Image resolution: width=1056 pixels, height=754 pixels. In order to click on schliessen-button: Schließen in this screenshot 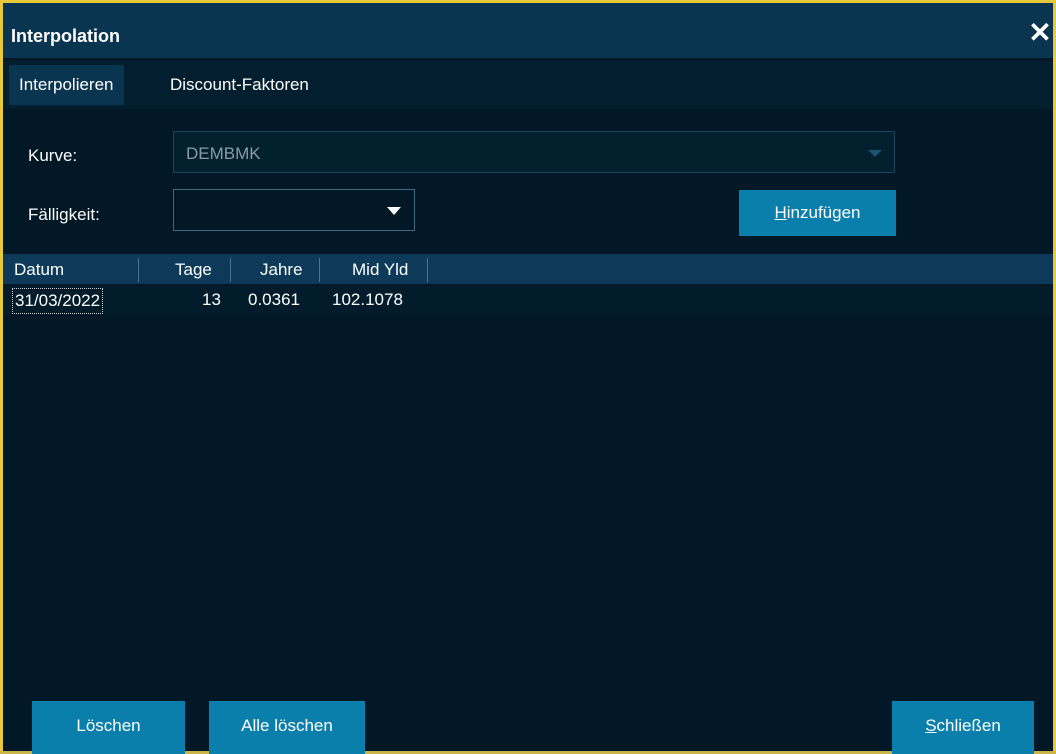, I will do `click(963, 727)`.